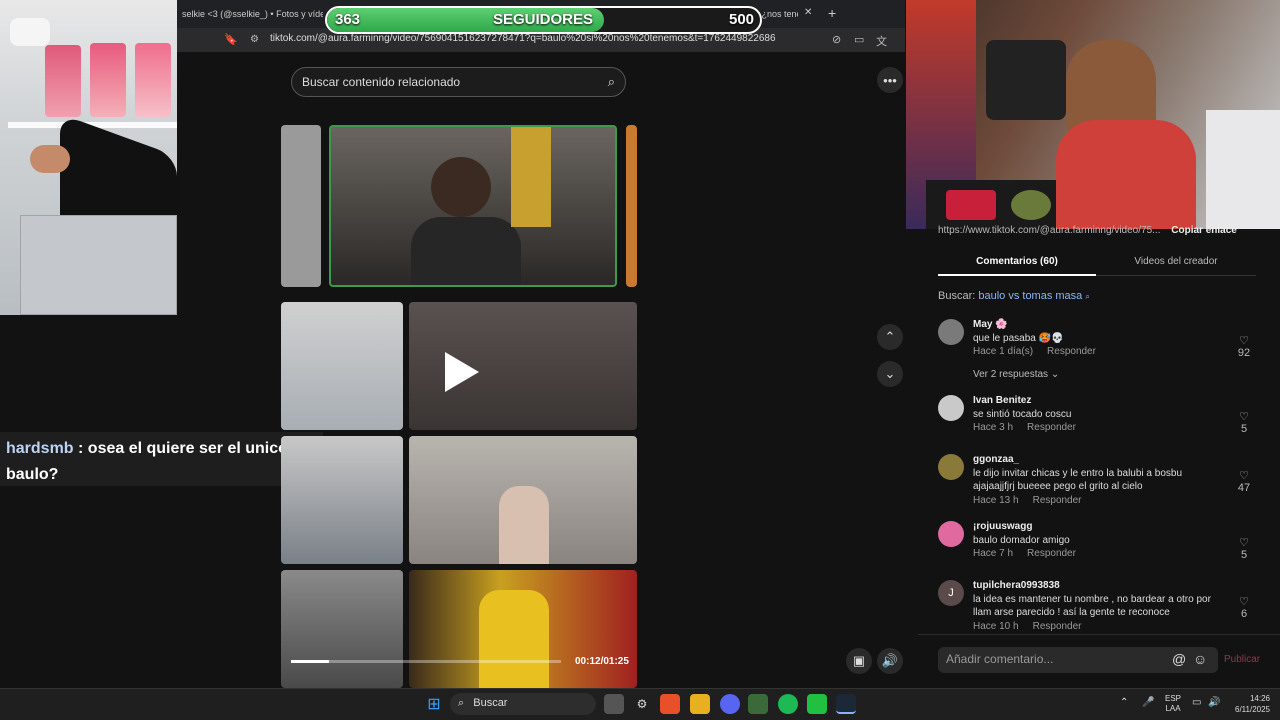 Image resolution: width=1280 pixels, height=720 pixels. I want to click on related-search: Buscar: baulo vs tomas masa ⌕, so click(1014, 296).